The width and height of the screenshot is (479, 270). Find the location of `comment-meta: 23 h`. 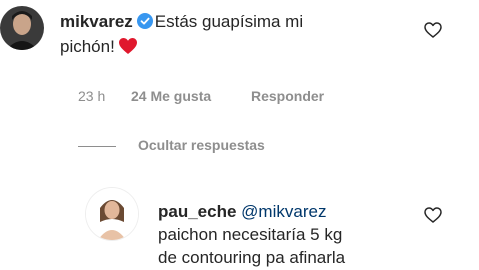

comment-meta: 23 h is located at coordinates (91, 96).